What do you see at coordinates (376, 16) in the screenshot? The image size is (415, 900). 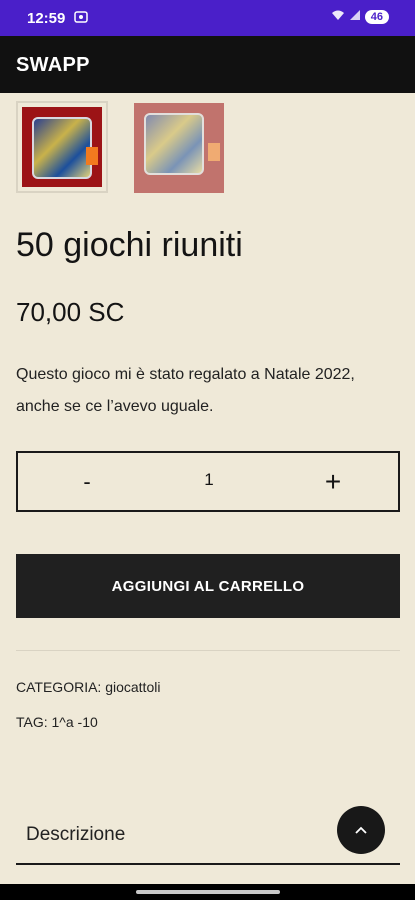 I see `battery-indicator: 46` at bounding box center [376, 16].